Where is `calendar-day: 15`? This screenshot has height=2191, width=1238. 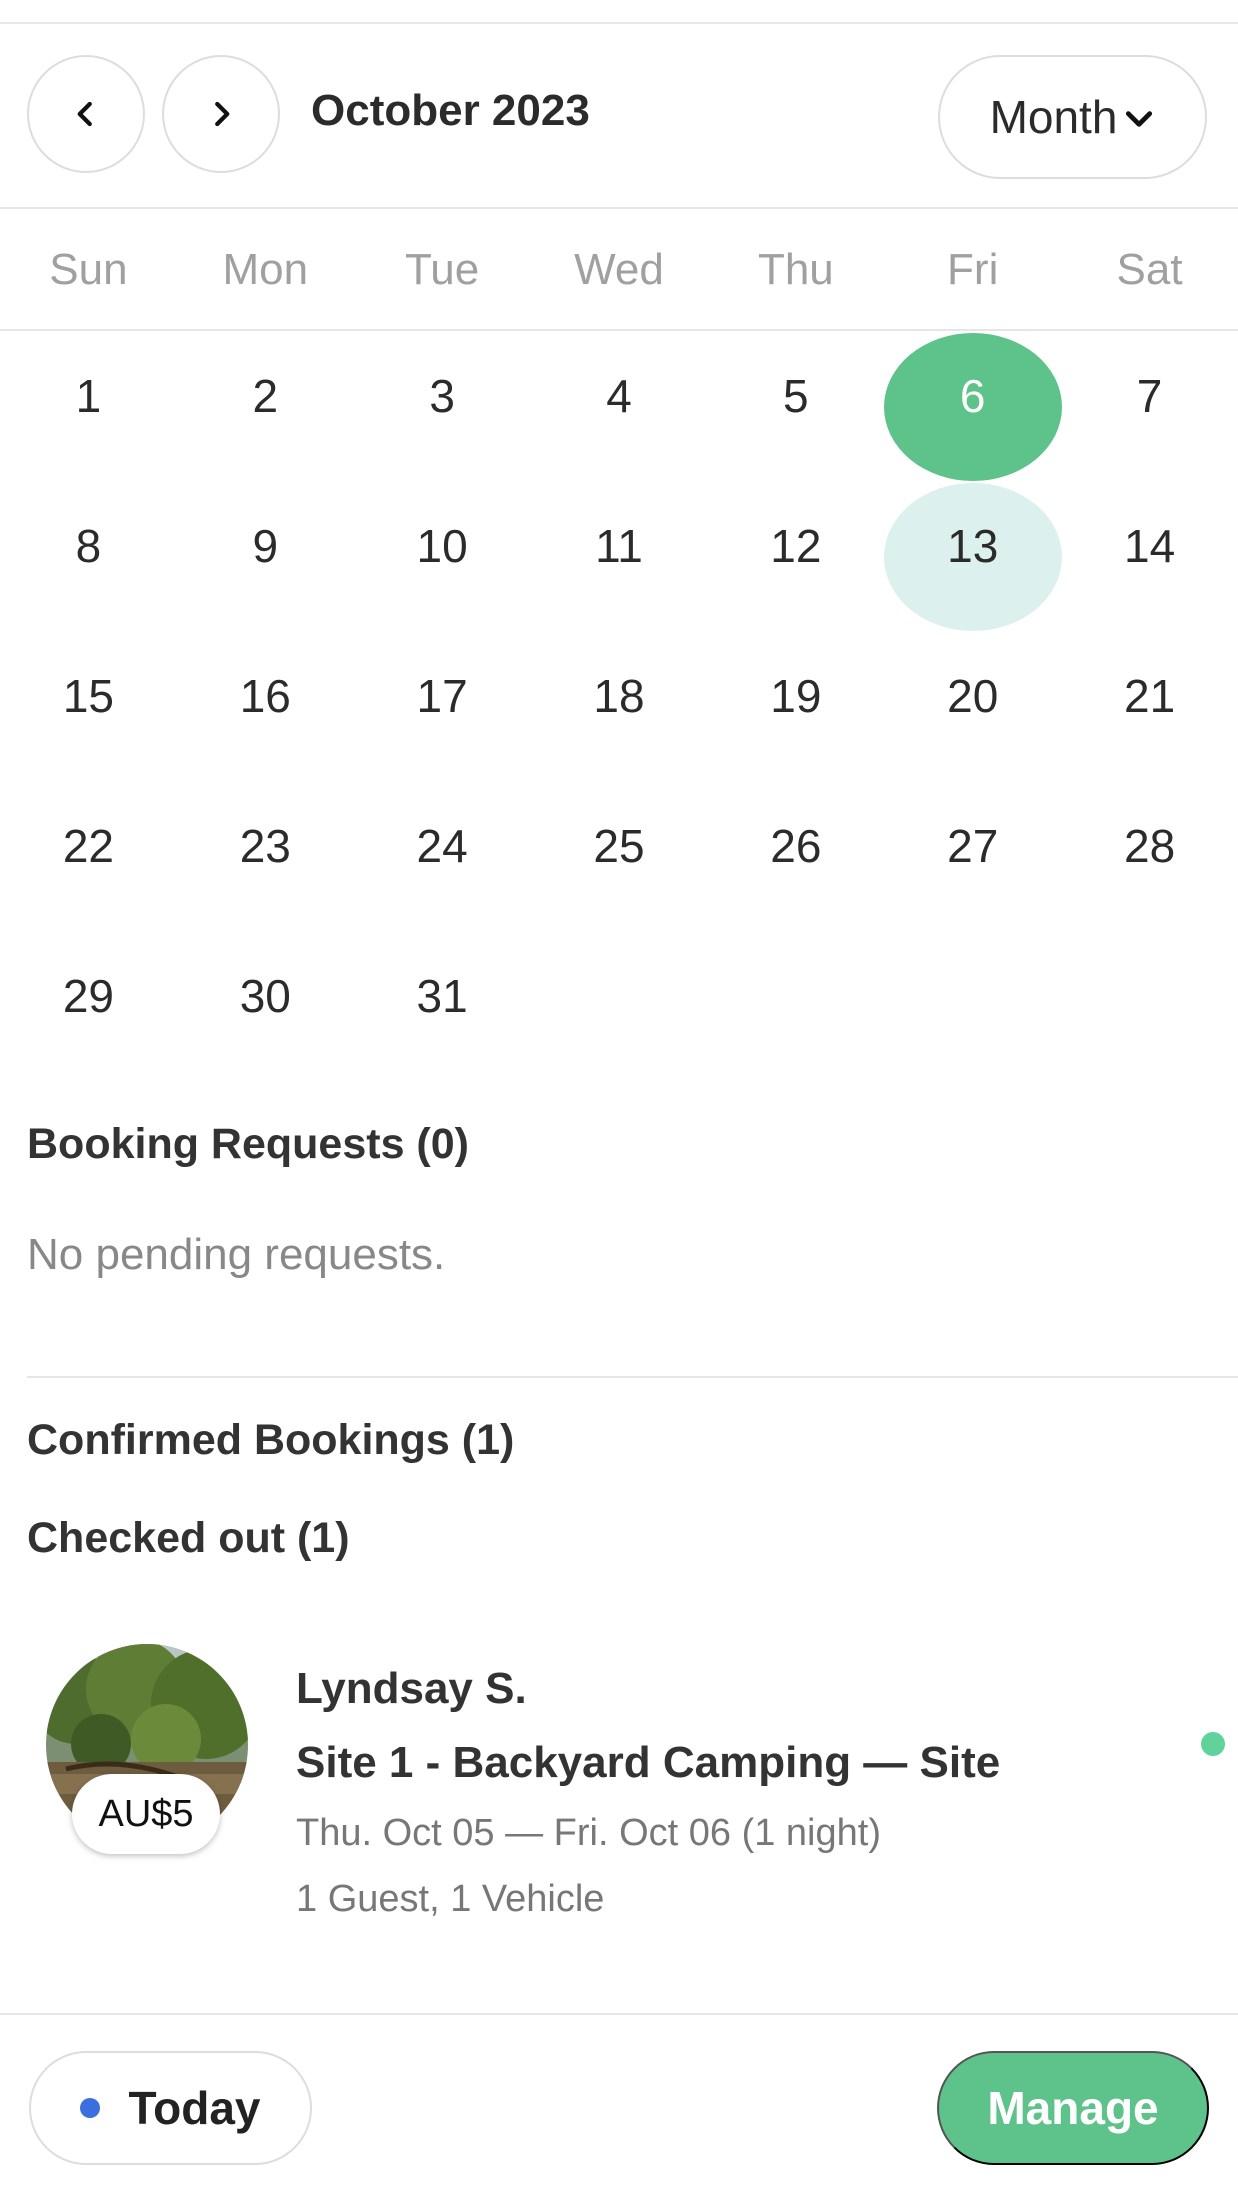
calendar-day: 15 is located at coordinates (88, 708).